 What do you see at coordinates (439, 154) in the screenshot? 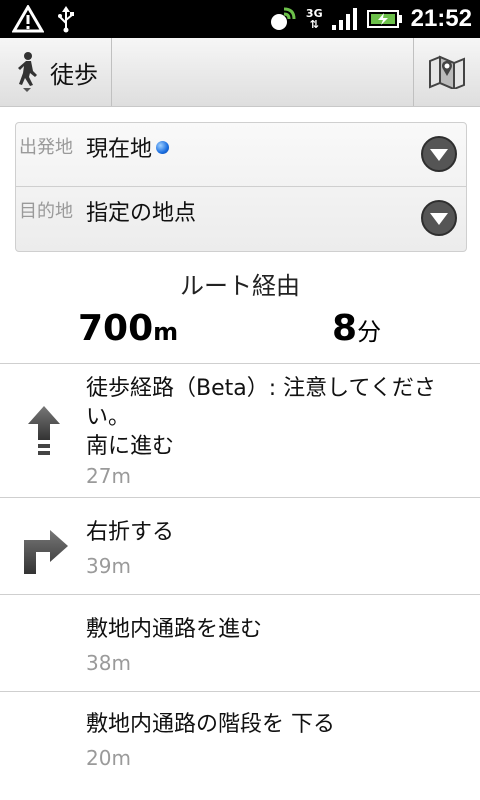
I see `origin-dropdown-icon` at bounding box center [439, 154].